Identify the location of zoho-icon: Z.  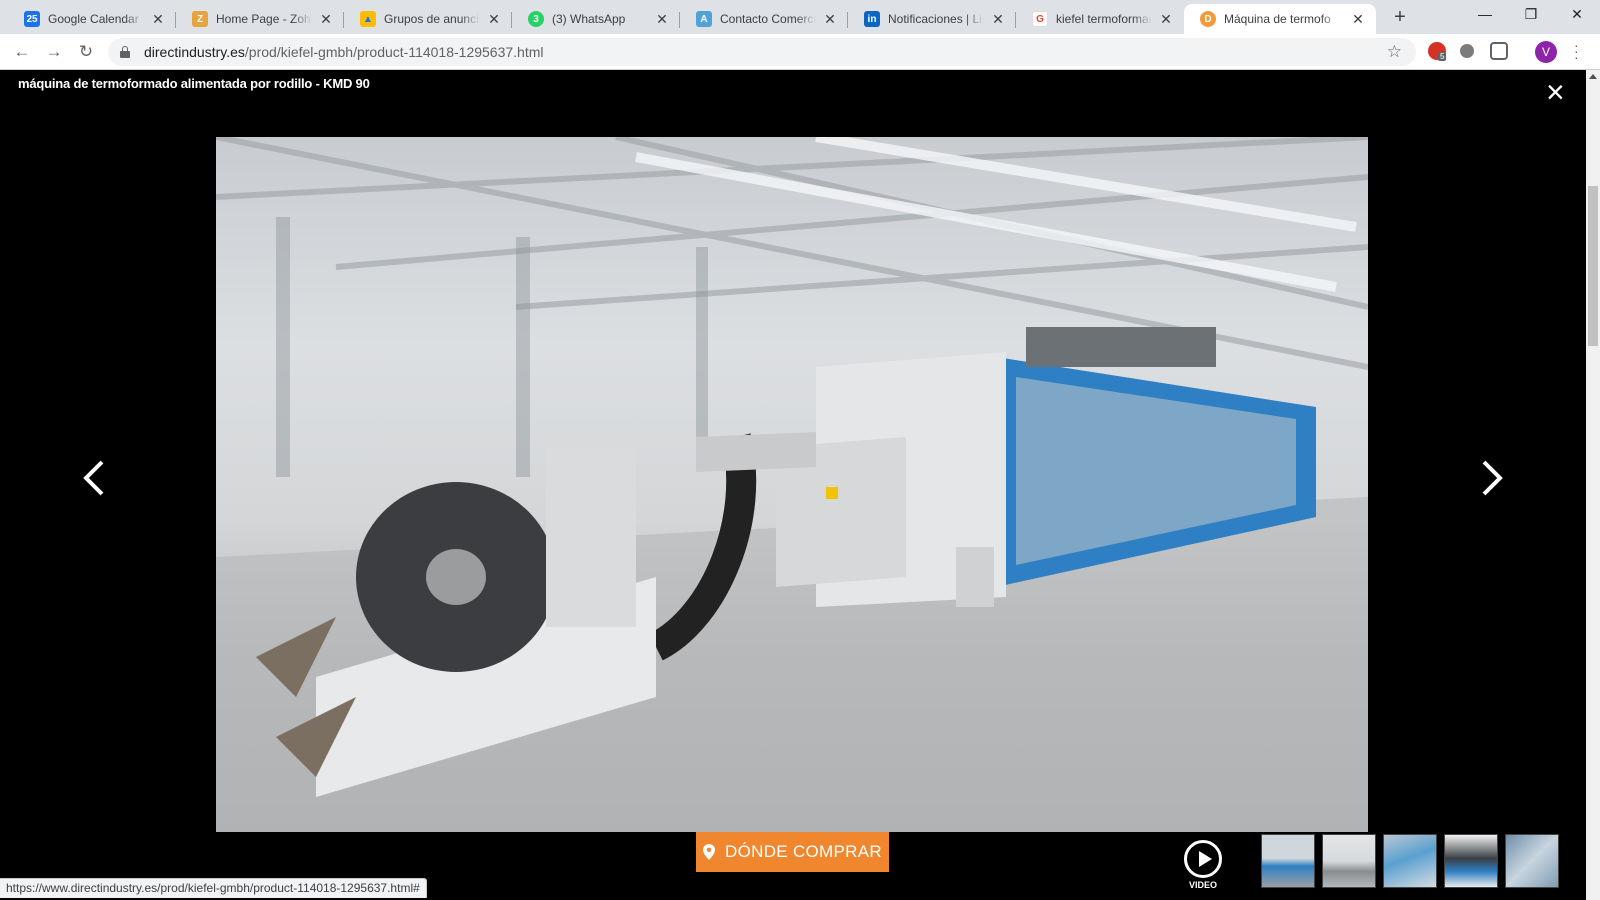
(200, 19).